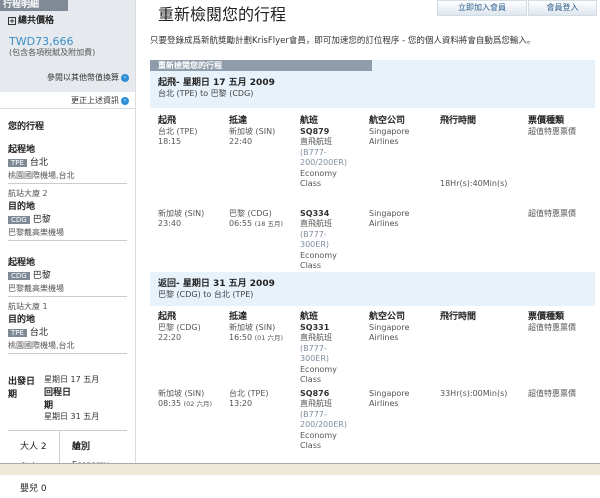 The image size is (600, 498). Describe the element at coordinates (33, 447) in the screenshot. I see `adults: 大人 2` at that location.